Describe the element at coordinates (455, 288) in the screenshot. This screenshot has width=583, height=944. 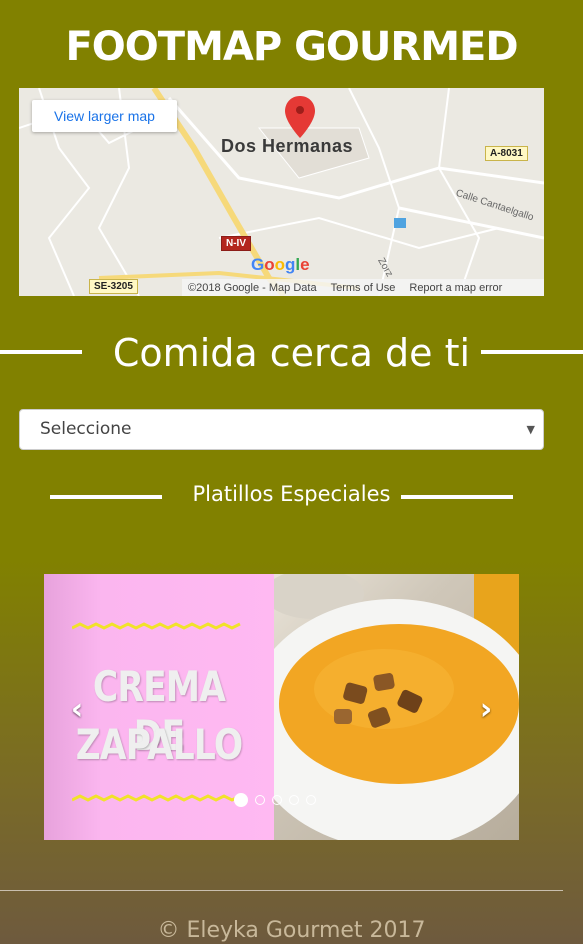
I see `report-map-error-link: Report a map error` at that location.